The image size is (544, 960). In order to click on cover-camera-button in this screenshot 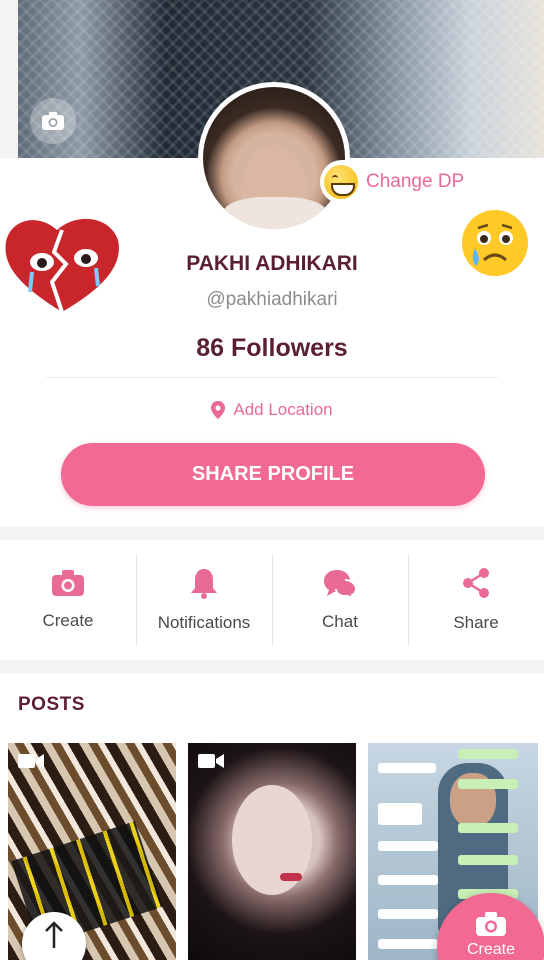, I will do `click(53, 121)`.